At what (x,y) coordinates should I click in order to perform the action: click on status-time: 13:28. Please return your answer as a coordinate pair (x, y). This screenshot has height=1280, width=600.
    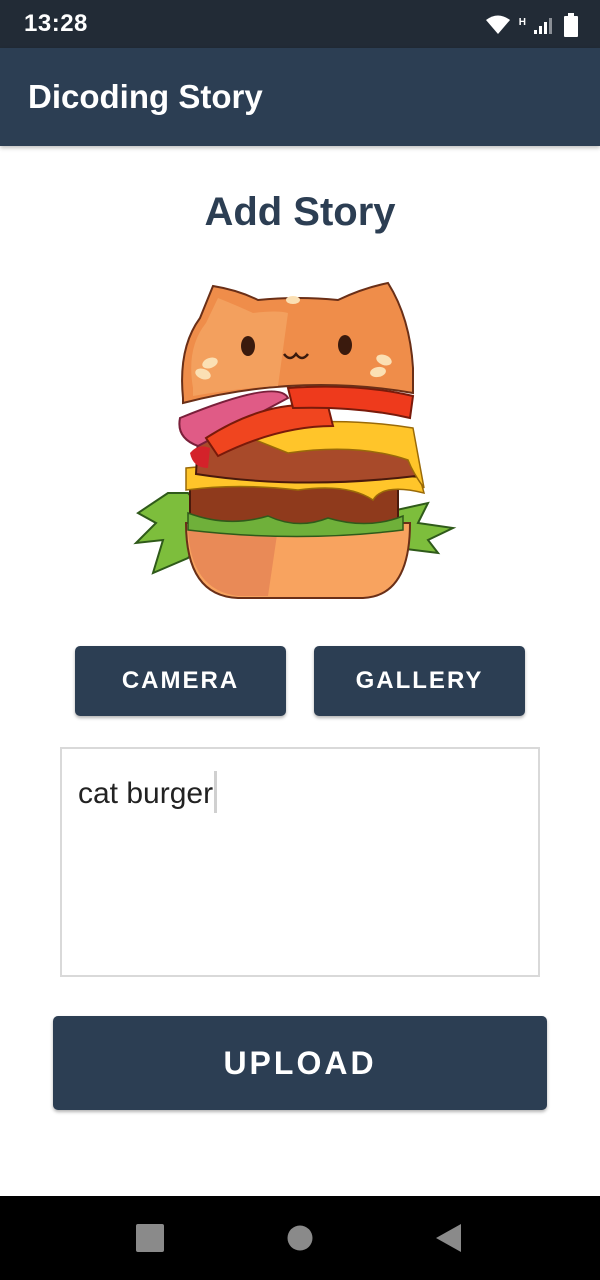
    Looking at the image, I should click on (56, 23).